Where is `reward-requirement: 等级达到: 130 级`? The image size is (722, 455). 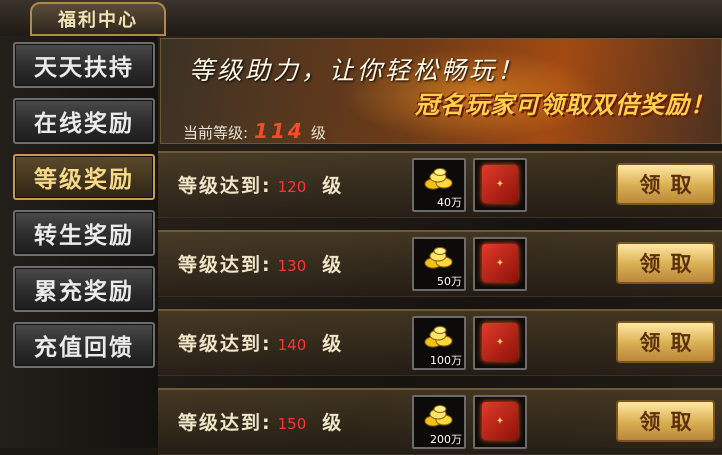
reward-requirement: 等级达到: 130 级 is located at coordinates (260, 263).